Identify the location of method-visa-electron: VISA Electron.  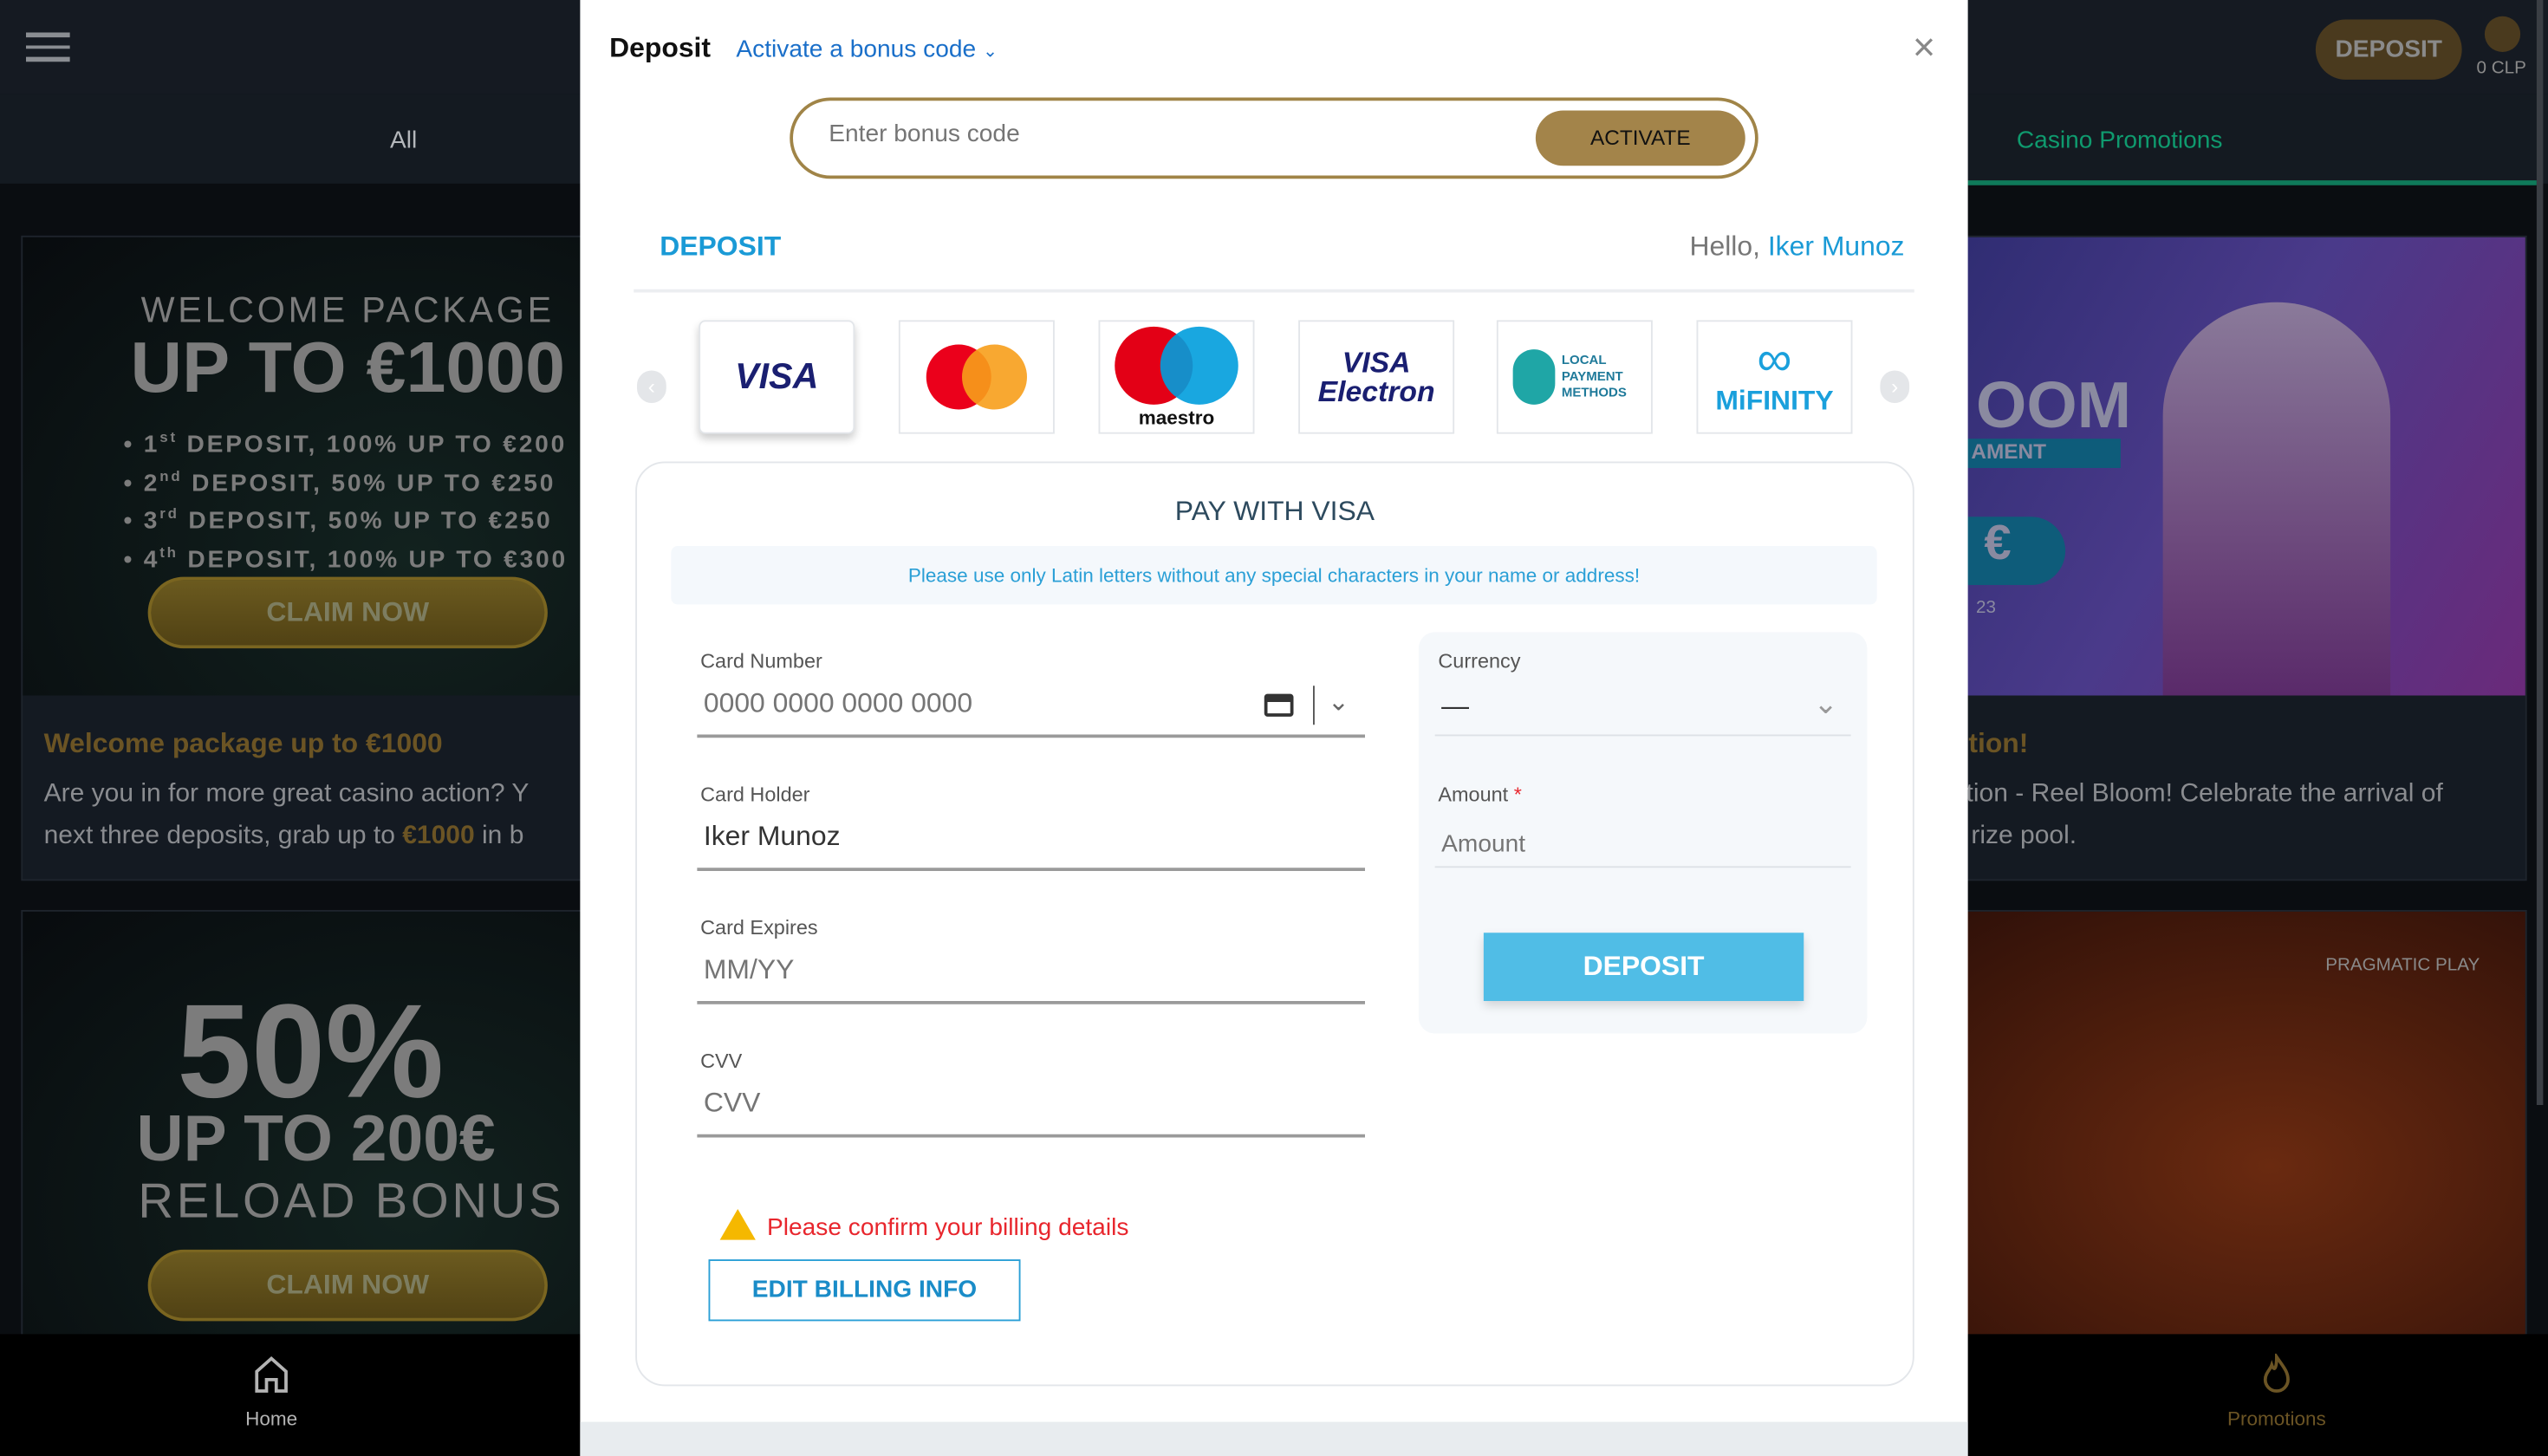
(1376, 377).